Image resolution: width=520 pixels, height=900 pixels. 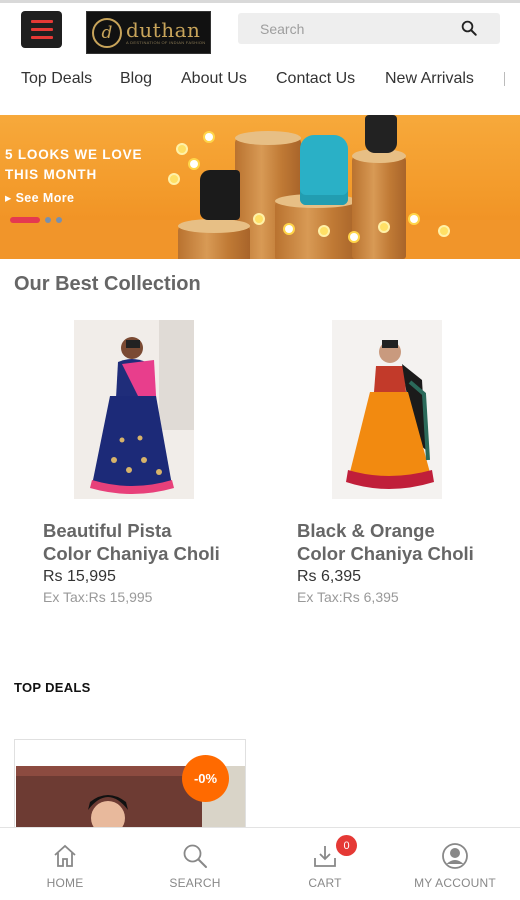 I want to click on bottom-navigation: HOME SEARCH 0 CART MY ACCOUNT, so click(x=260, y=863).